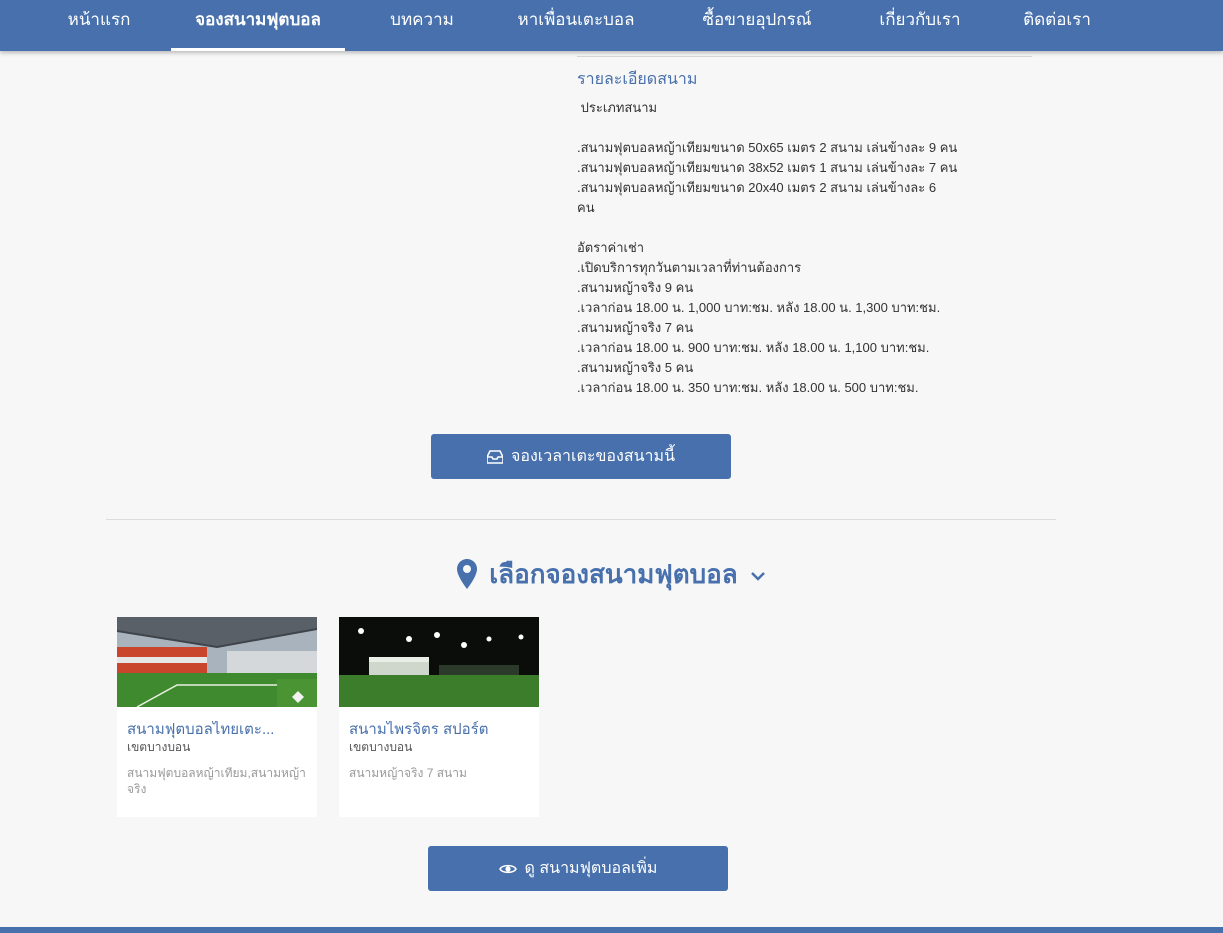  I want to click on nav-articles: บทความ, so click(422, 25).